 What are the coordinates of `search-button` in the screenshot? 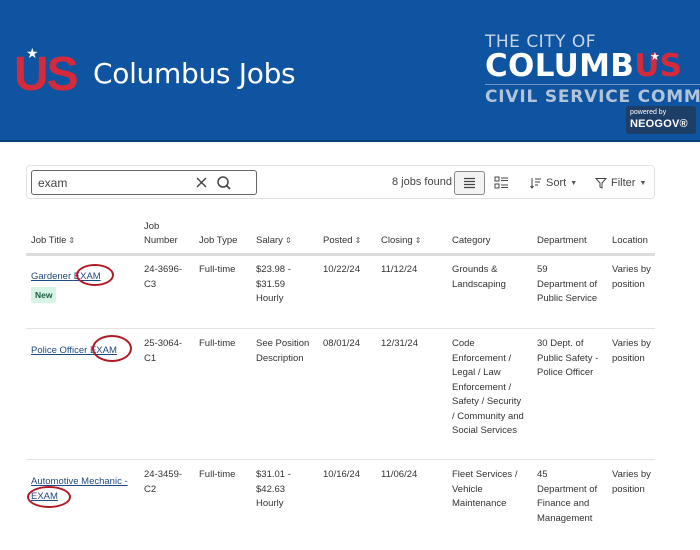 It's located at (224, 183).